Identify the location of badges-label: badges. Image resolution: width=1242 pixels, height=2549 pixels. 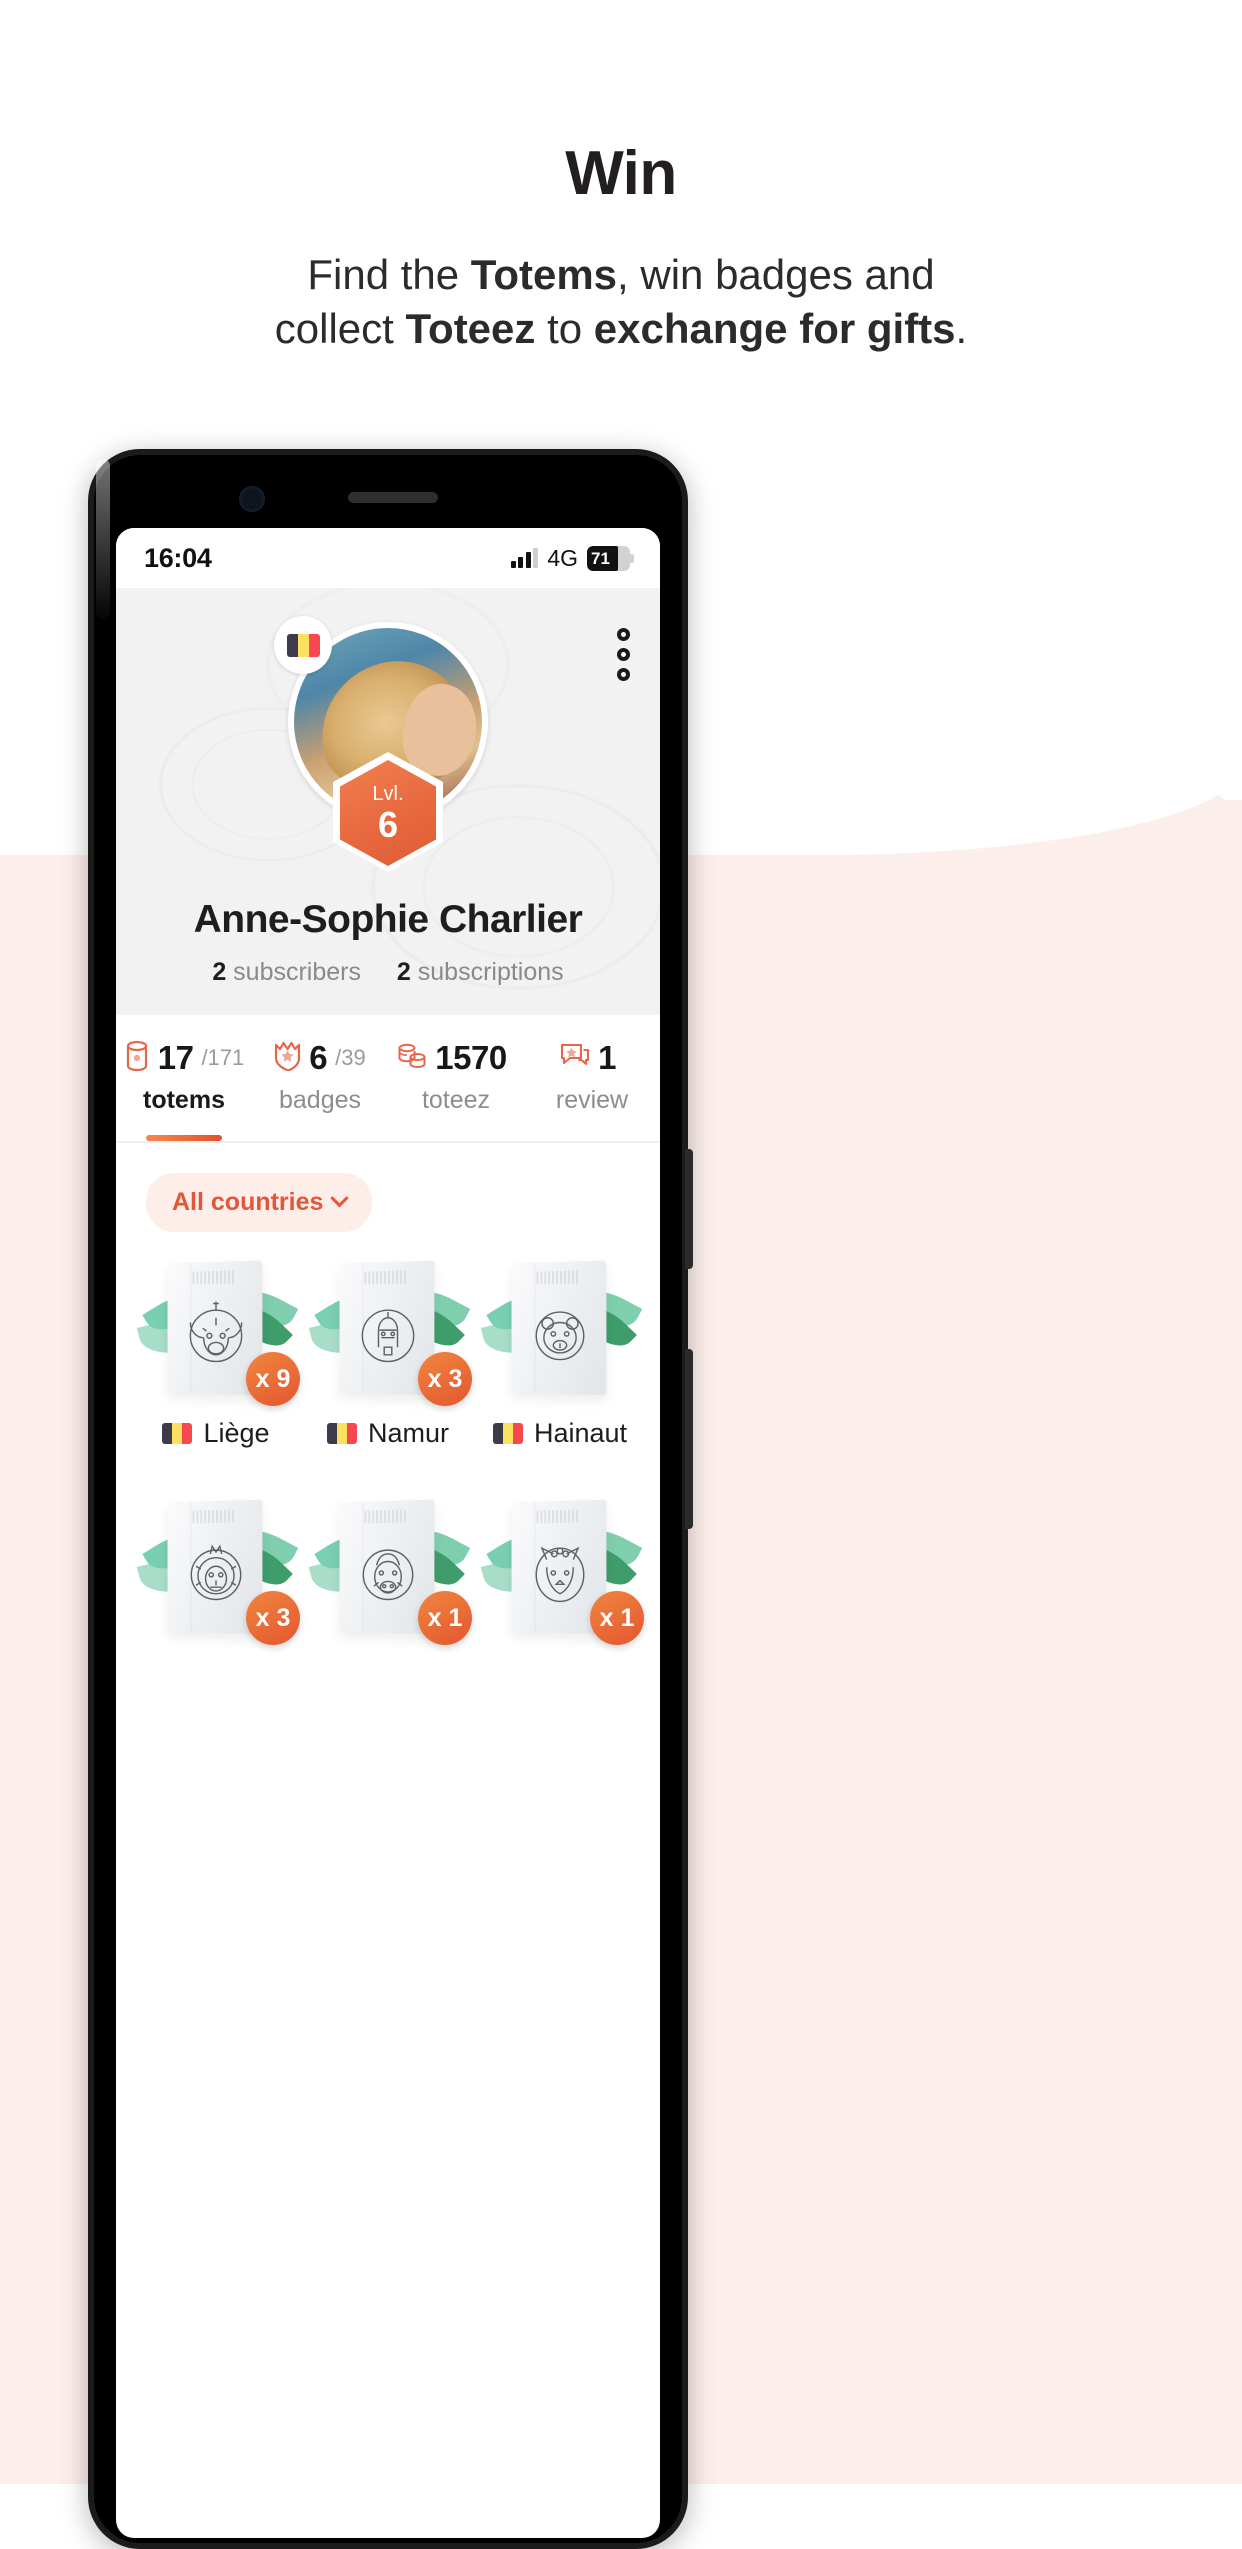
(320, 1100).